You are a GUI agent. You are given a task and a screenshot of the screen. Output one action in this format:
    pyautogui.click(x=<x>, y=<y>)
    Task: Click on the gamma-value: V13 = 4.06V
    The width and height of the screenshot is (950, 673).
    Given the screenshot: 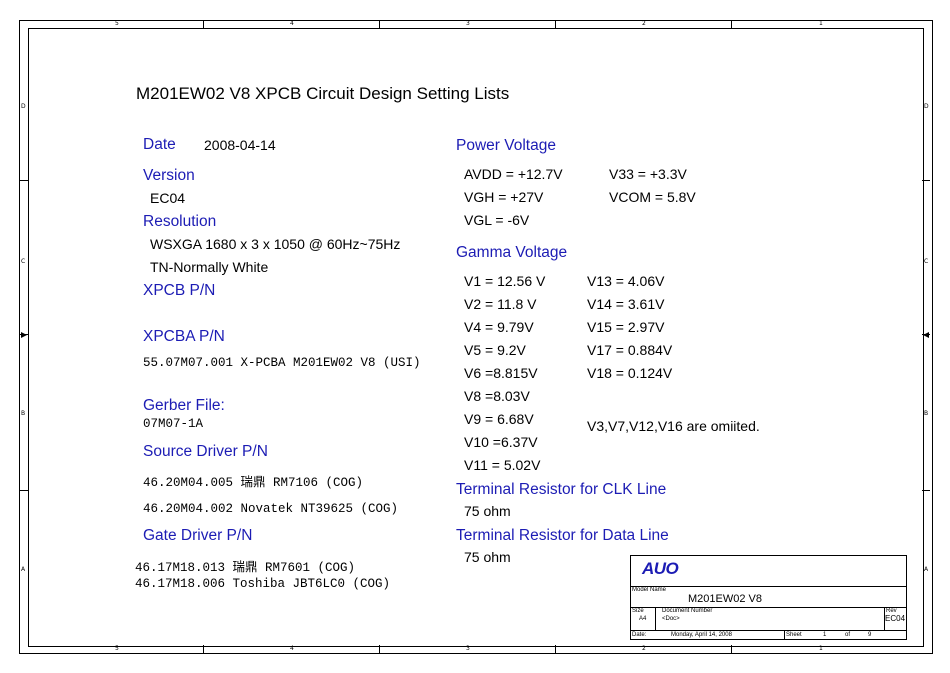 What is the action you would take?
    pyautogui.click(x=626, y=281)
    